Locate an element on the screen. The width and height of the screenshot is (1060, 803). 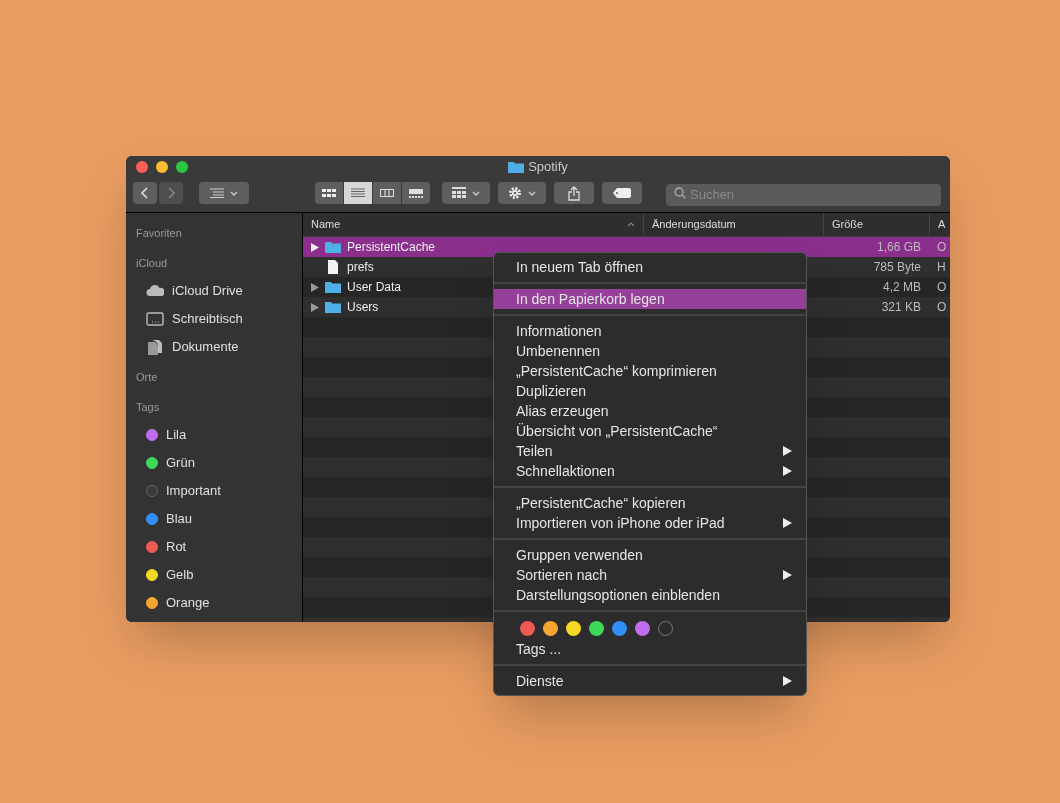
sidebar-section-title: Orte is located at coordinates (147, 377).